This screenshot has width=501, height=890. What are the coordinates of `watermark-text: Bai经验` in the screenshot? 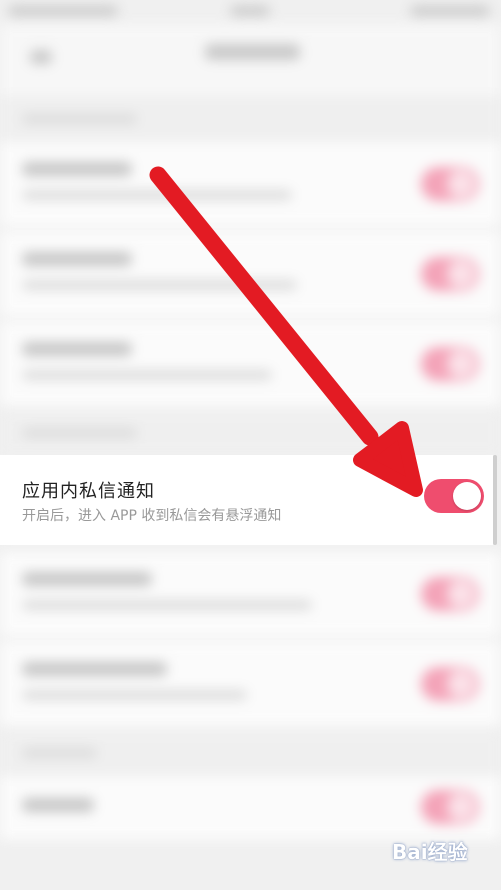 It's located at (430, 852).